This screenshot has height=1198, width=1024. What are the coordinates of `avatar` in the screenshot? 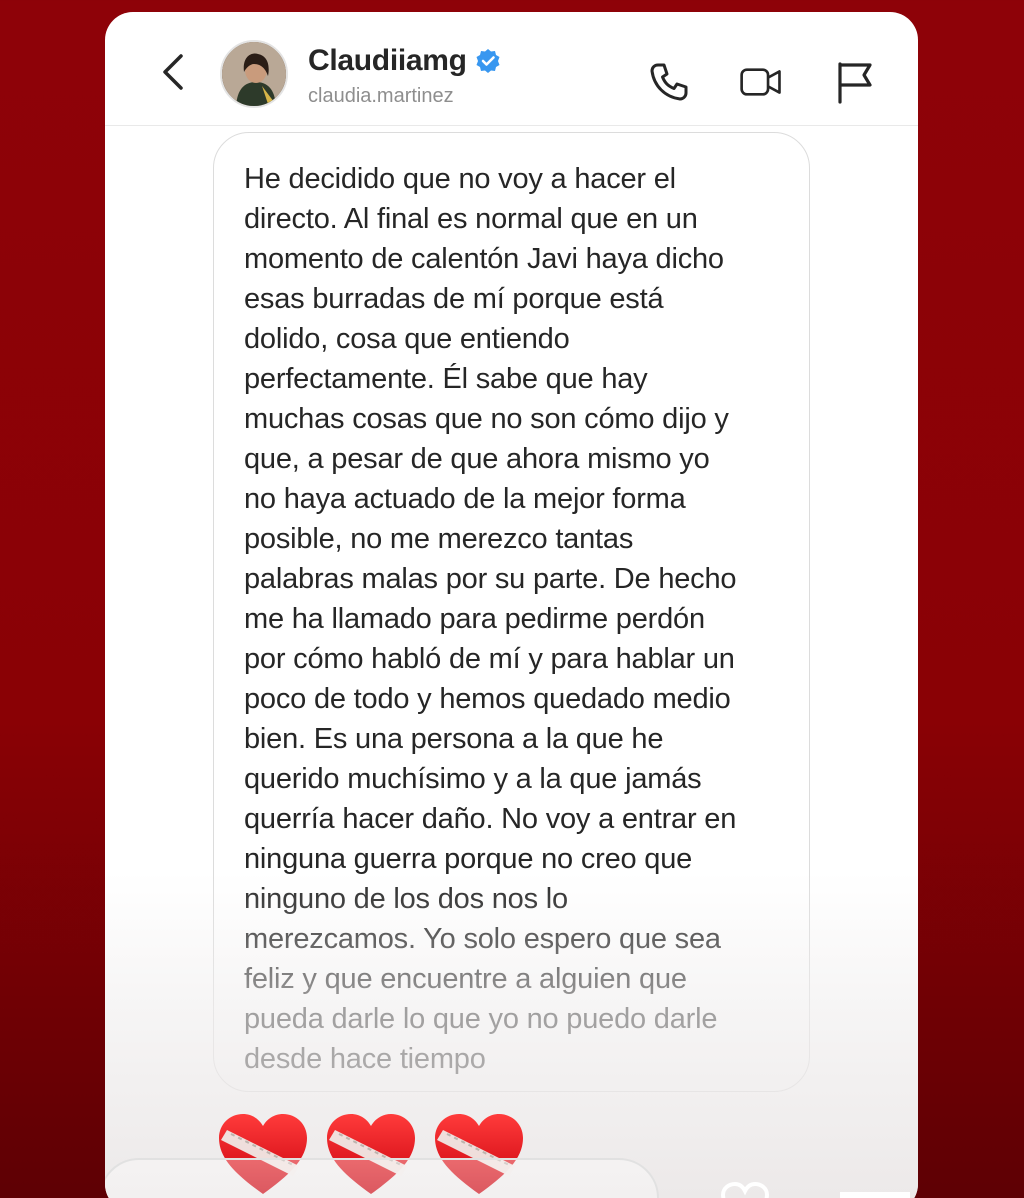 It's located at (254, 74).